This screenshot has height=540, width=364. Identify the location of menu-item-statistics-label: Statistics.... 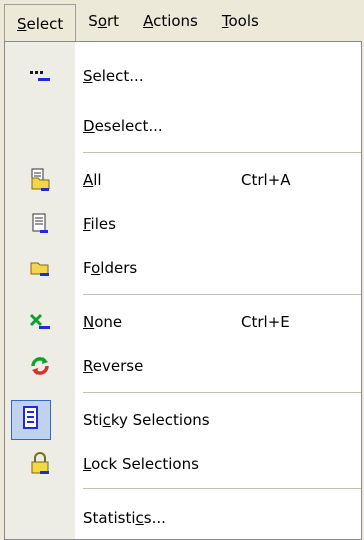
(124, 518).